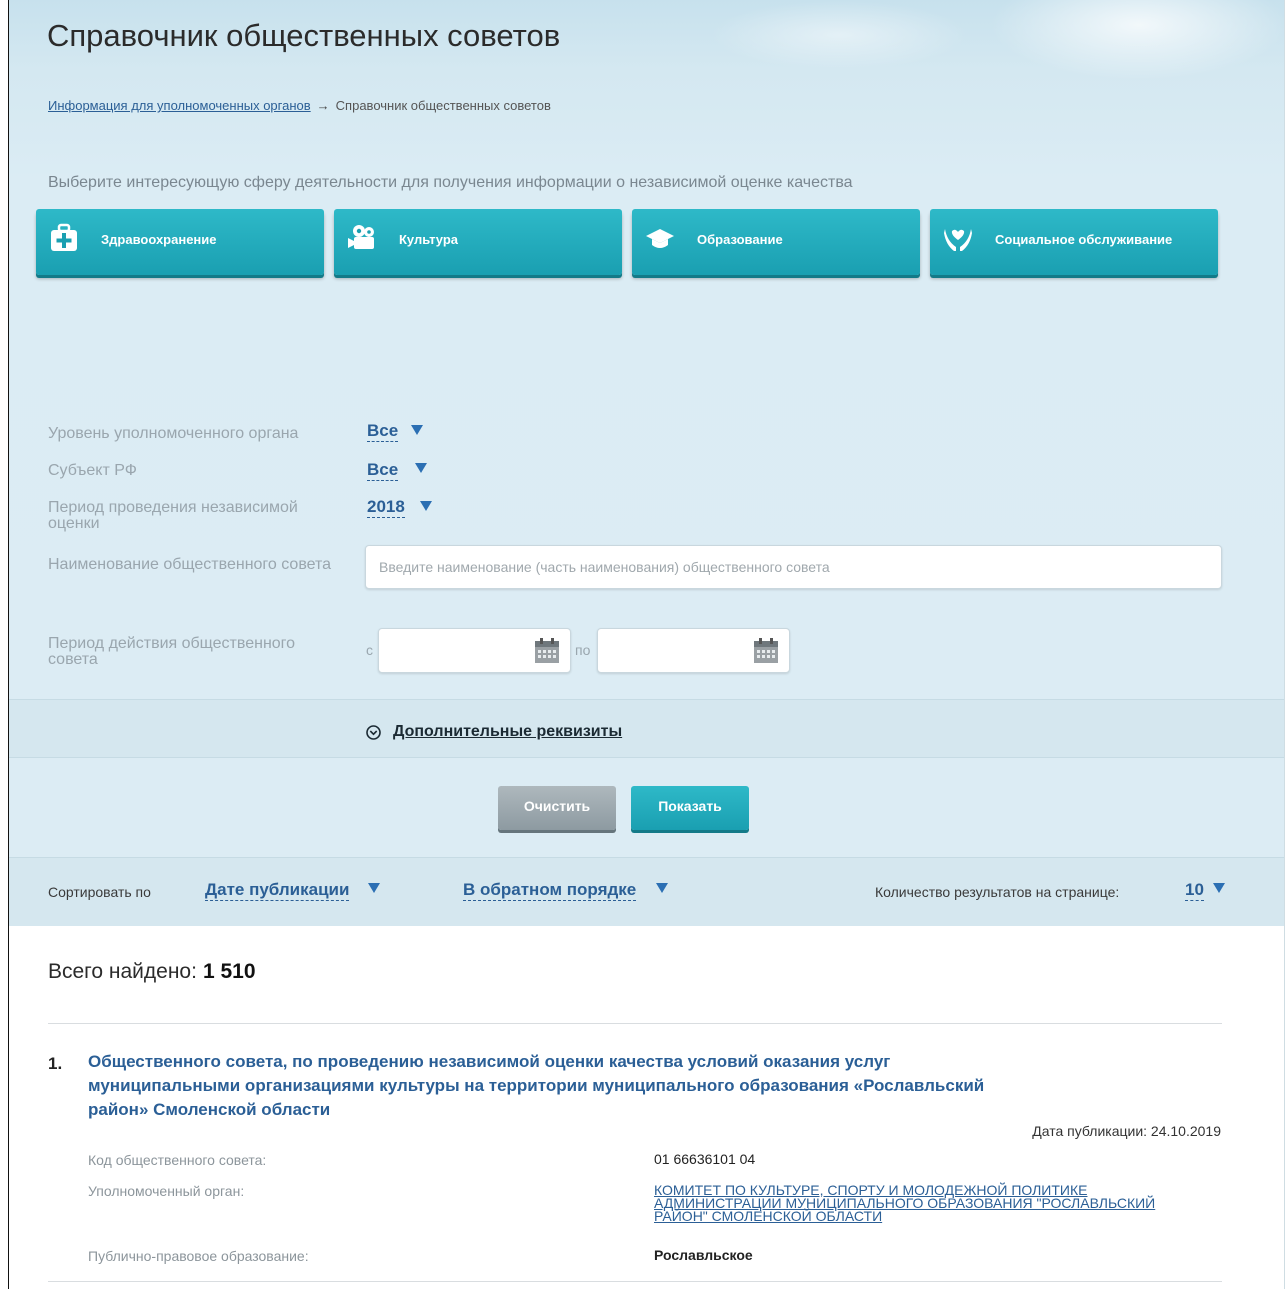  Describe the element at coordinates (474, 650) in the screenshot. I see `date-from-input` at that location.